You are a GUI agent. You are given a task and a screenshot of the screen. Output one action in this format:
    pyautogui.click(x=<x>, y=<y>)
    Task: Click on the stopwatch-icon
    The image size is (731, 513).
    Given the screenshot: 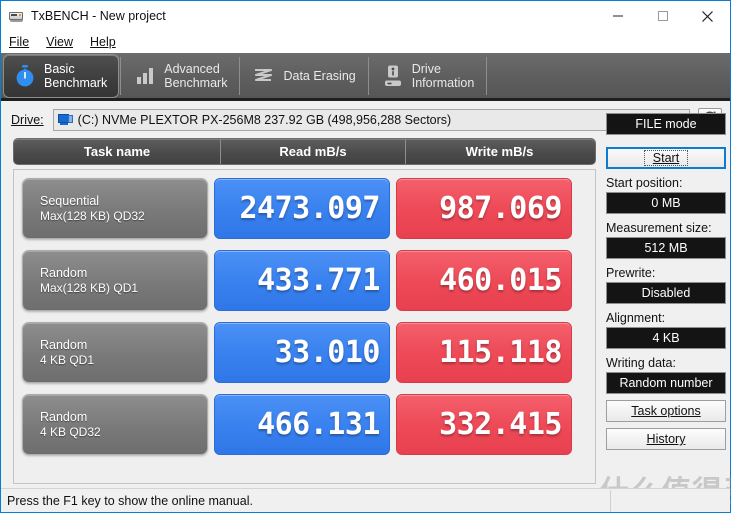 What is the action you would take?
    pyautogui.click(x=25, y=76)
    